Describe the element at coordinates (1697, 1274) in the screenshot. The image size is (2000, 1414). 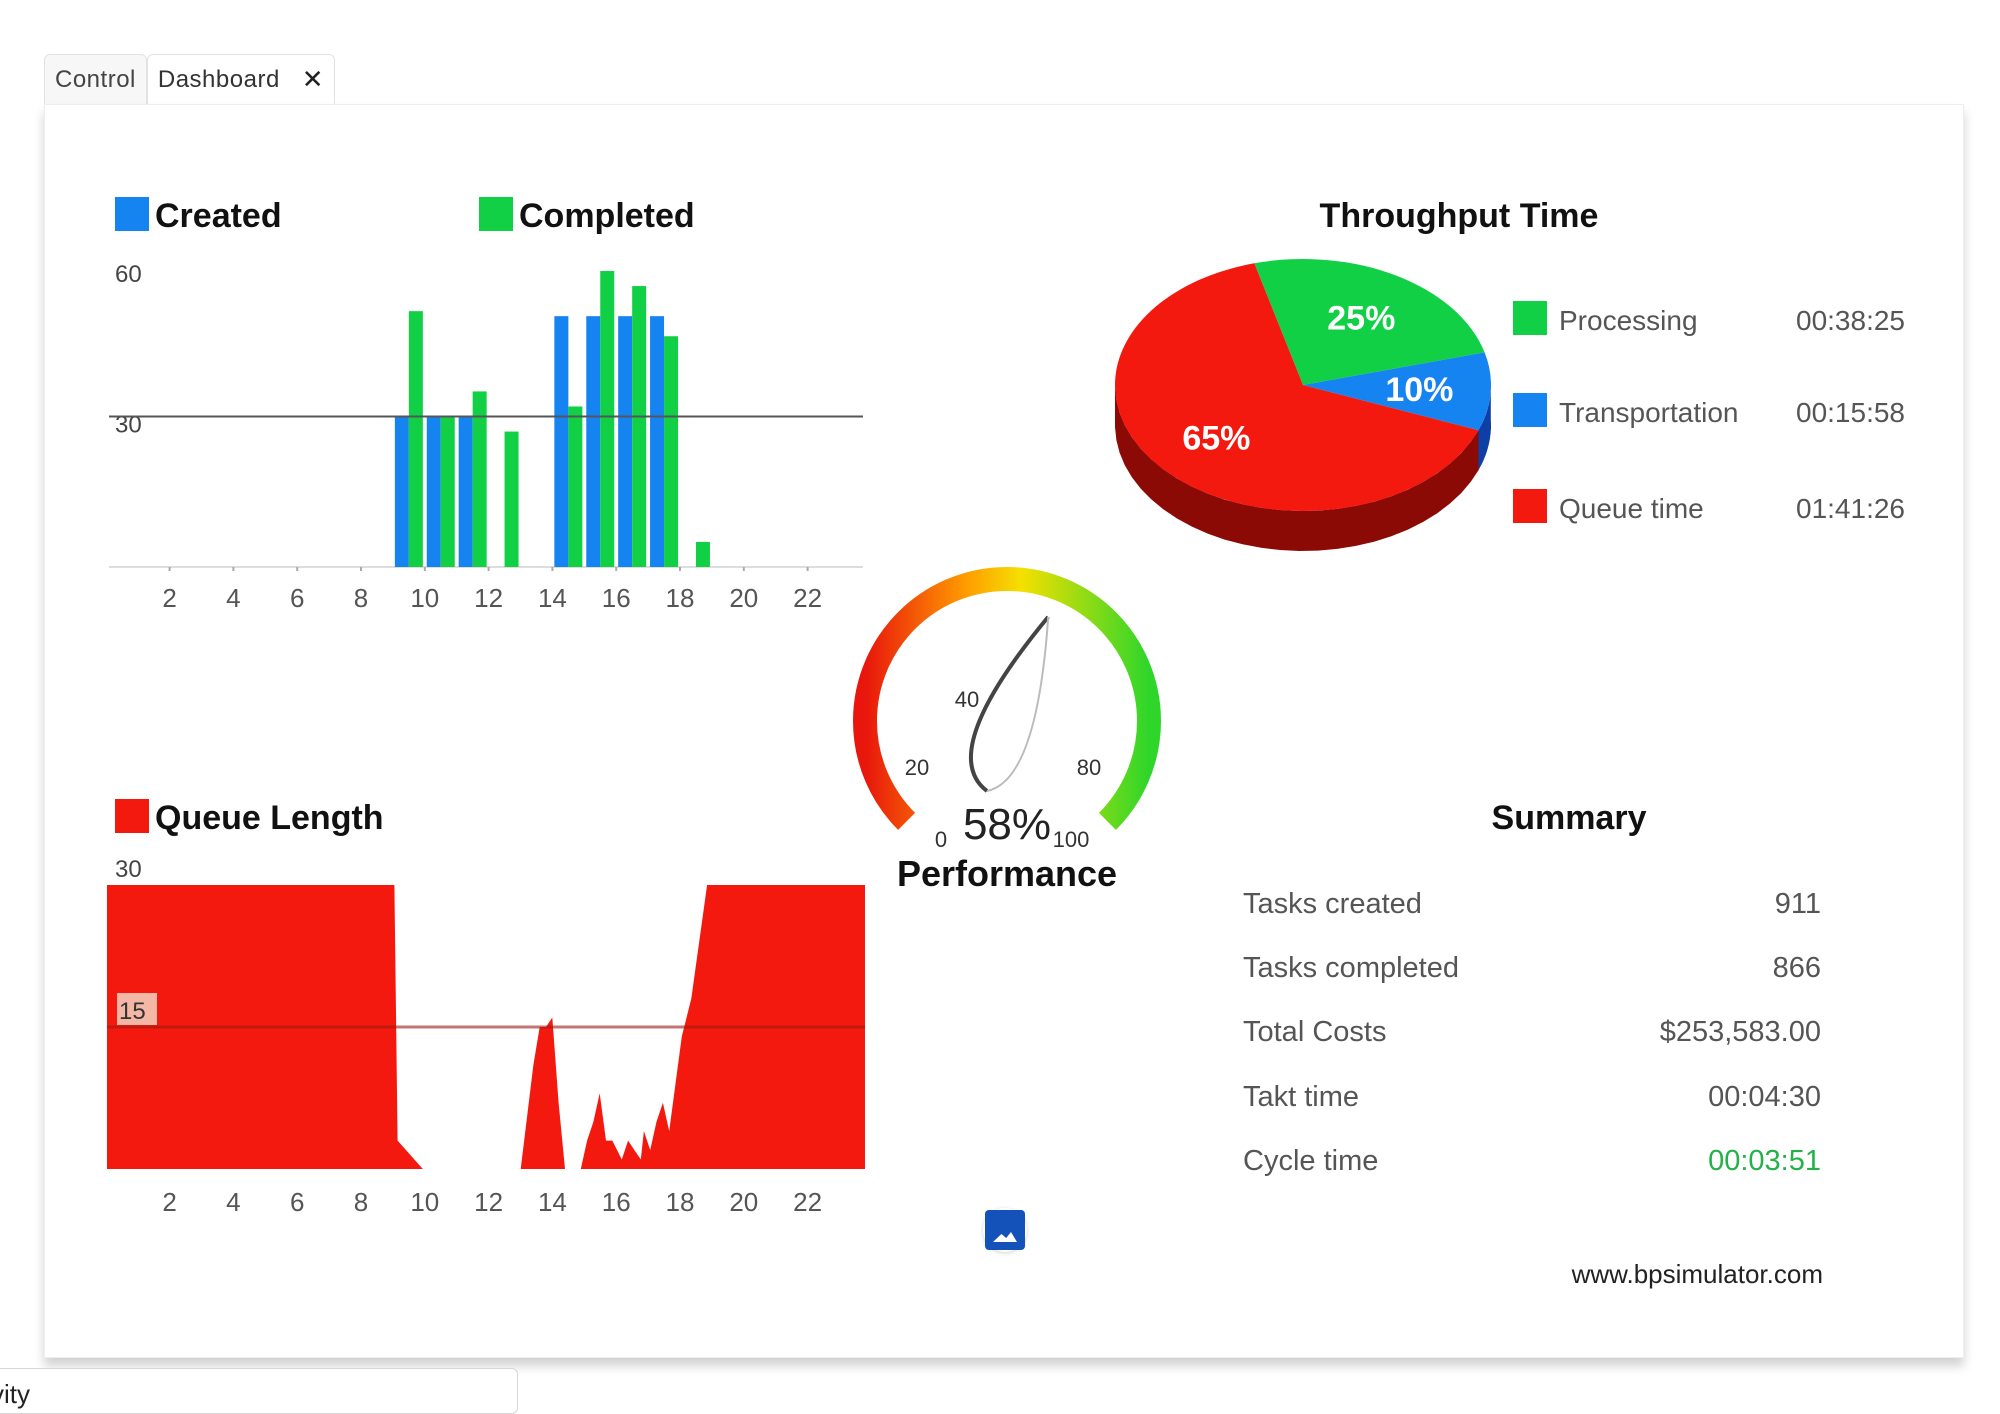
I see `footer-url: www.bpsimulator.com` at that location.